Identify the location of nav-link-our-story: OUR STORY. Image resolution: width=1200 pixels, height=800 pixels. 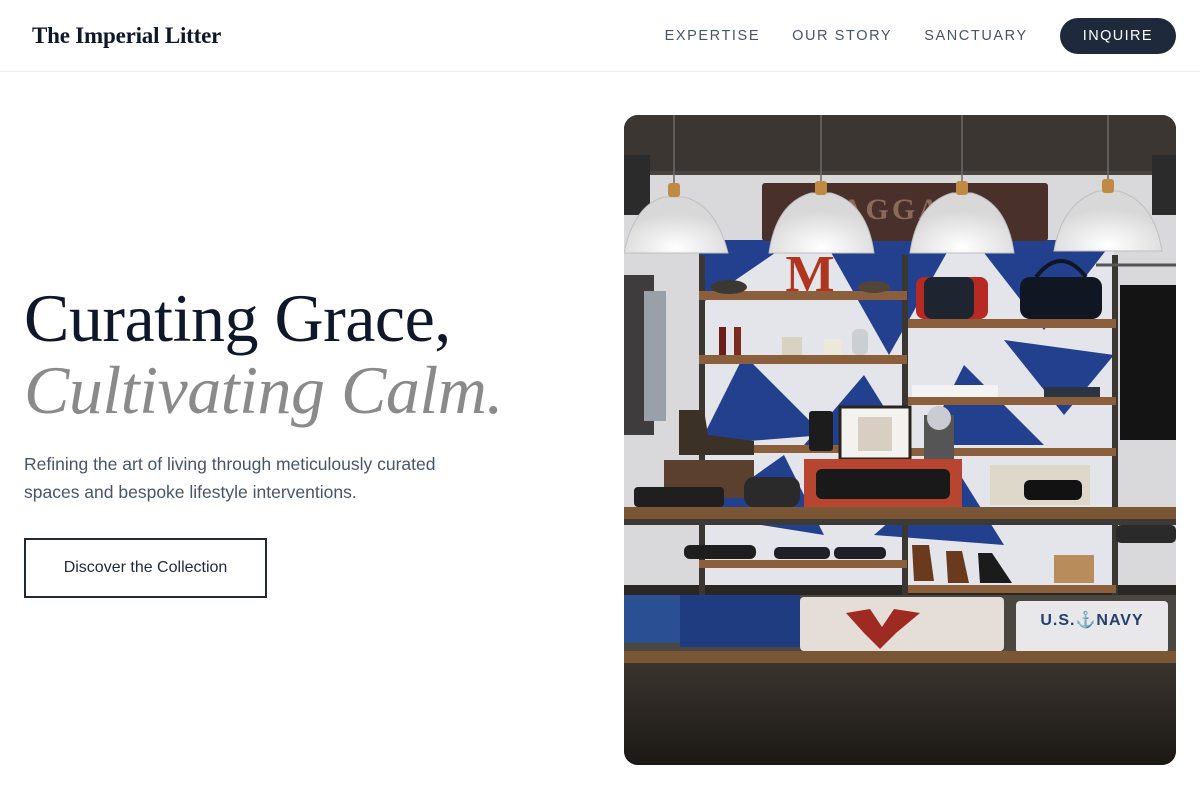
(842, 36).